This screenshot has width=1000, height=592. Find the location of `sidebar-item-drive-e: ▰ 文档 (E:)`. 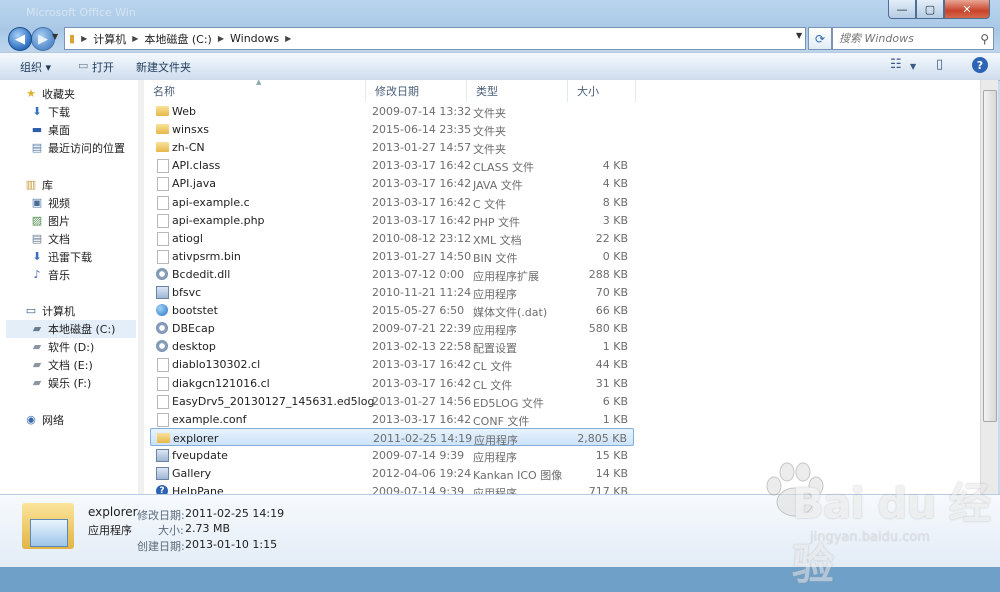

sidebar-item-drive-e: ▰ 文档 (E:) is located at coordinates (61, 365).